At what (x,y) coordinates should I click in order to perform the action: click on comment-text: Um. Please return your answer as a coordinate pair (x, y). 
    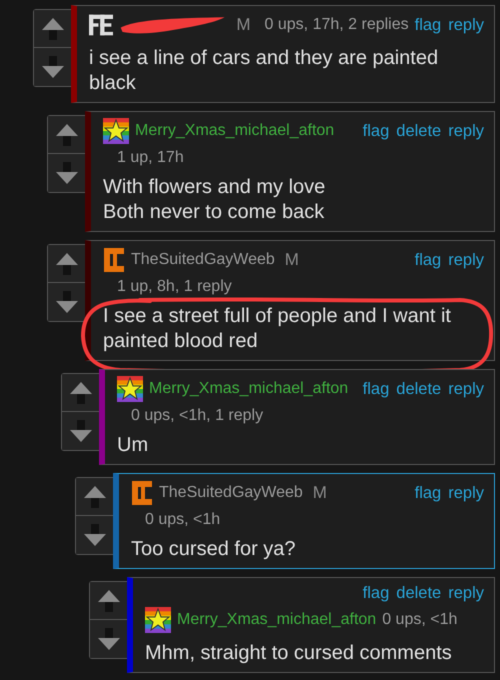
    Looking at the image, I should click on (133, 445).